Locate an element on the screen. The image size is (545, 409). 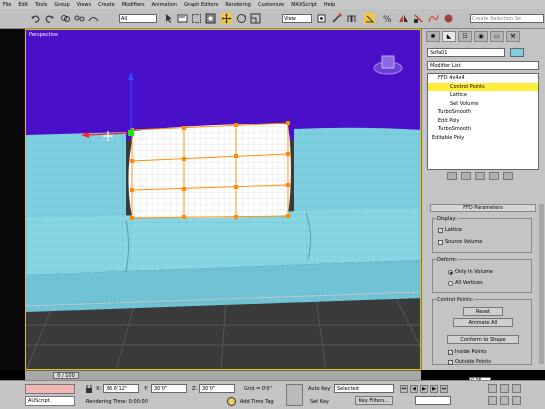
viewport-label: Perspective is located at coordinates (43, 35).